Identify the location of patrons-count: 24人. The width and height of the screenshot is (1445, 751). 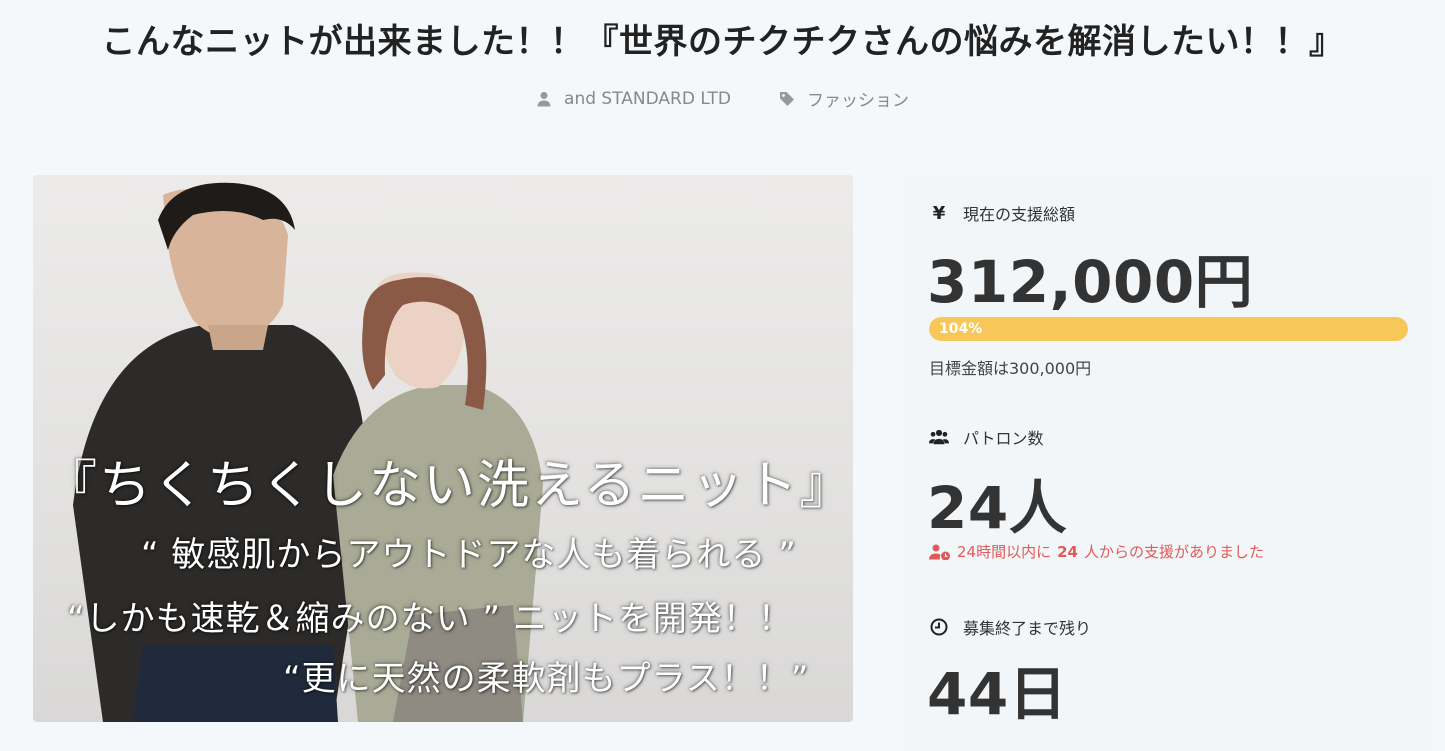
(997, 508).